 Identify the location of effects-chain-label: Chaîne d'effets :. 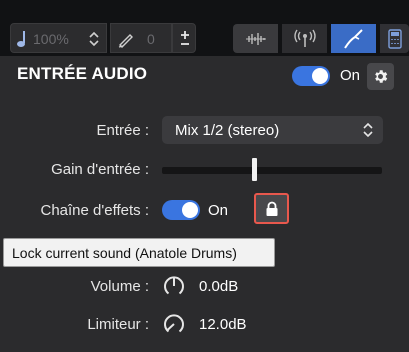
(95, 210).